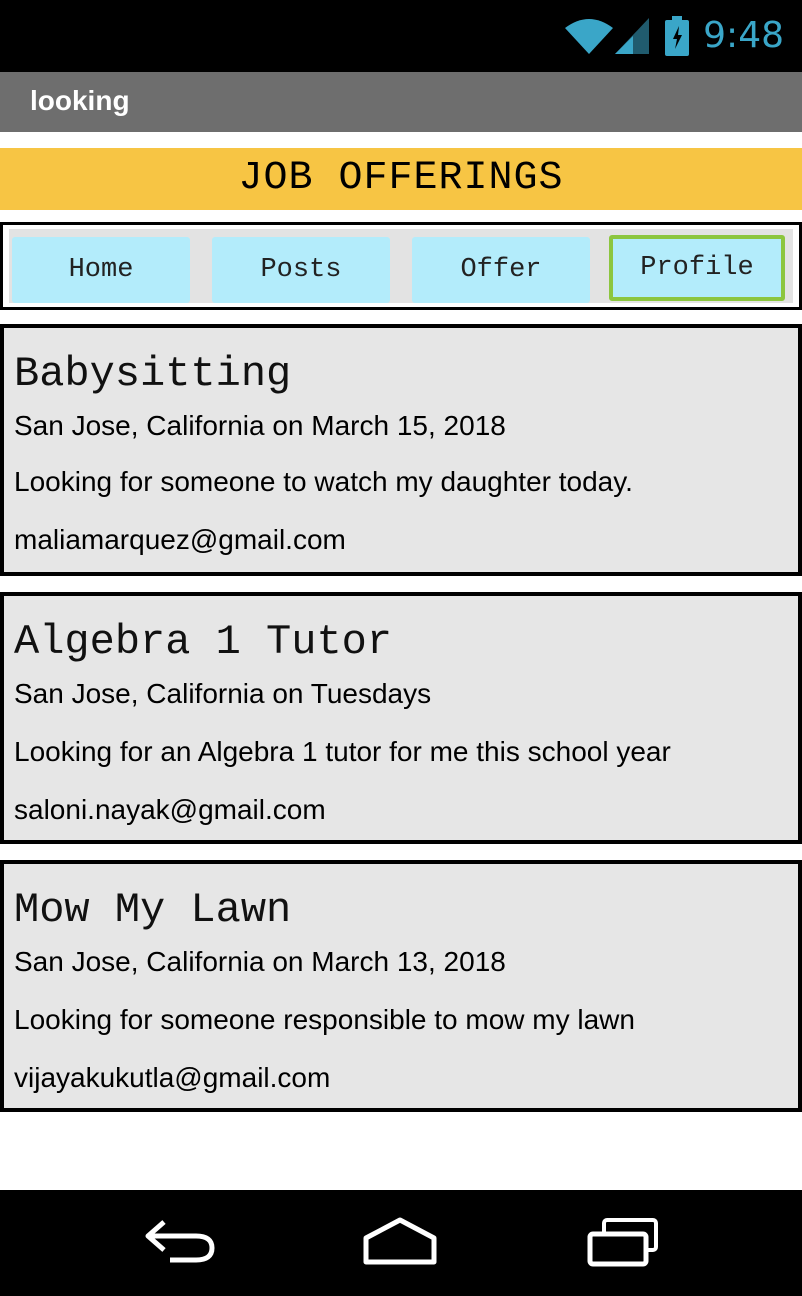 This screenshot has height=1296, width=802. Describe the element at coordinates (153, 910) in the screenshot. I see `job-title: Mow My Lawn` at that location.